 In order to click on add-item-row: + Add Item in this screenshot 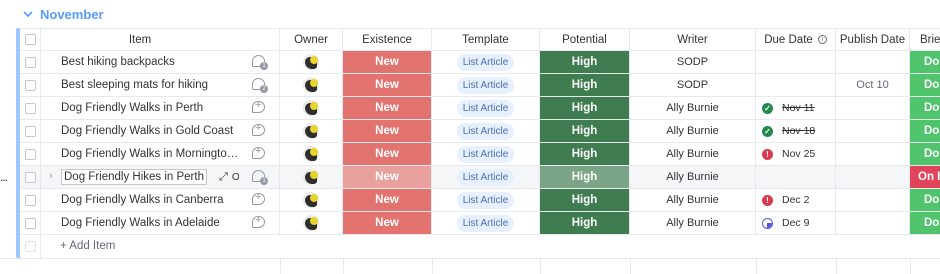, I will do `click(480, 247)`.